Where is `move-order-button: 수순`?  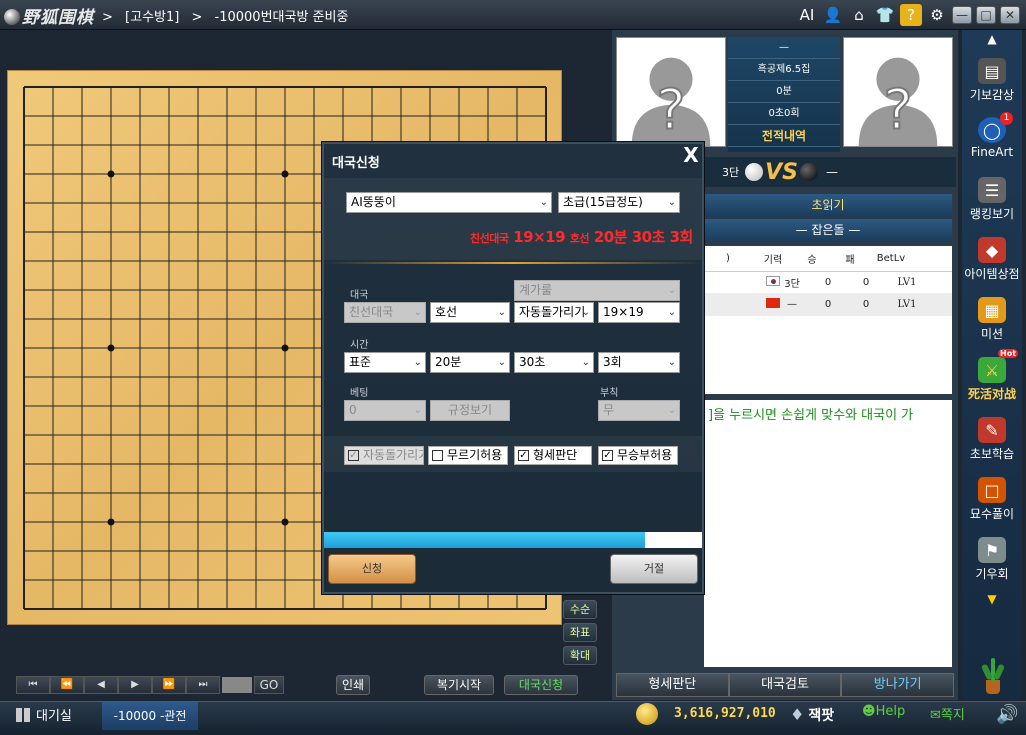 move-order-button: 수순 is located at coordinates (580, 609).